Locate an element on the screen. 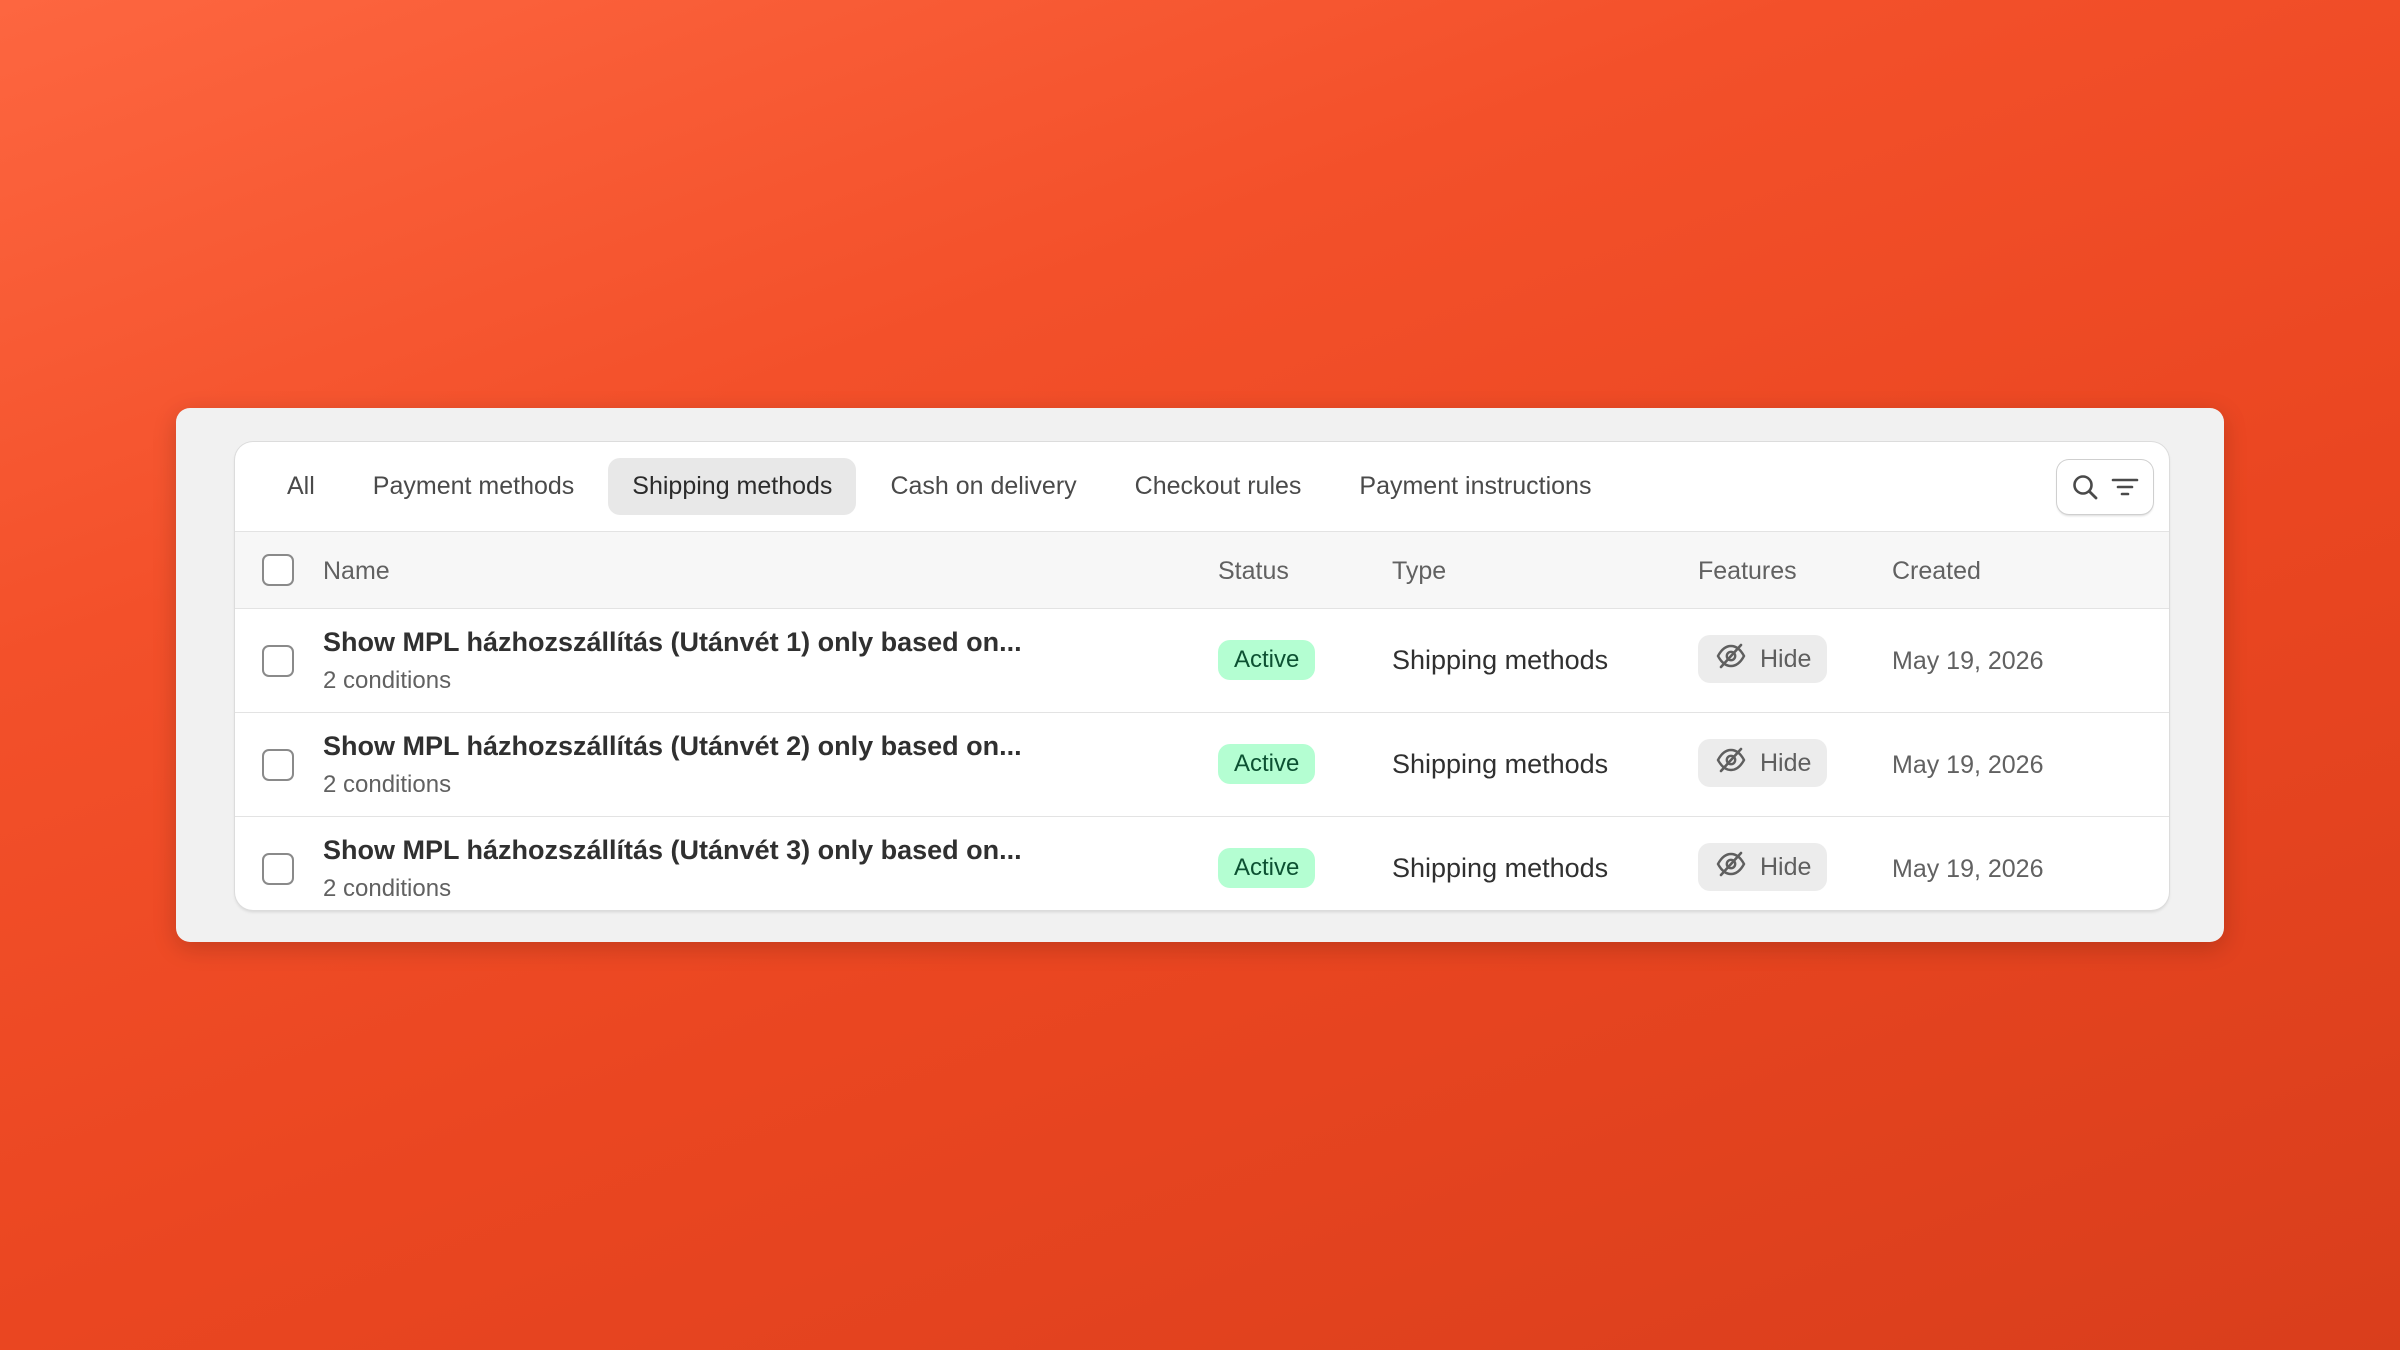  column-header-features: Features is located at coordinates (1747, 571).